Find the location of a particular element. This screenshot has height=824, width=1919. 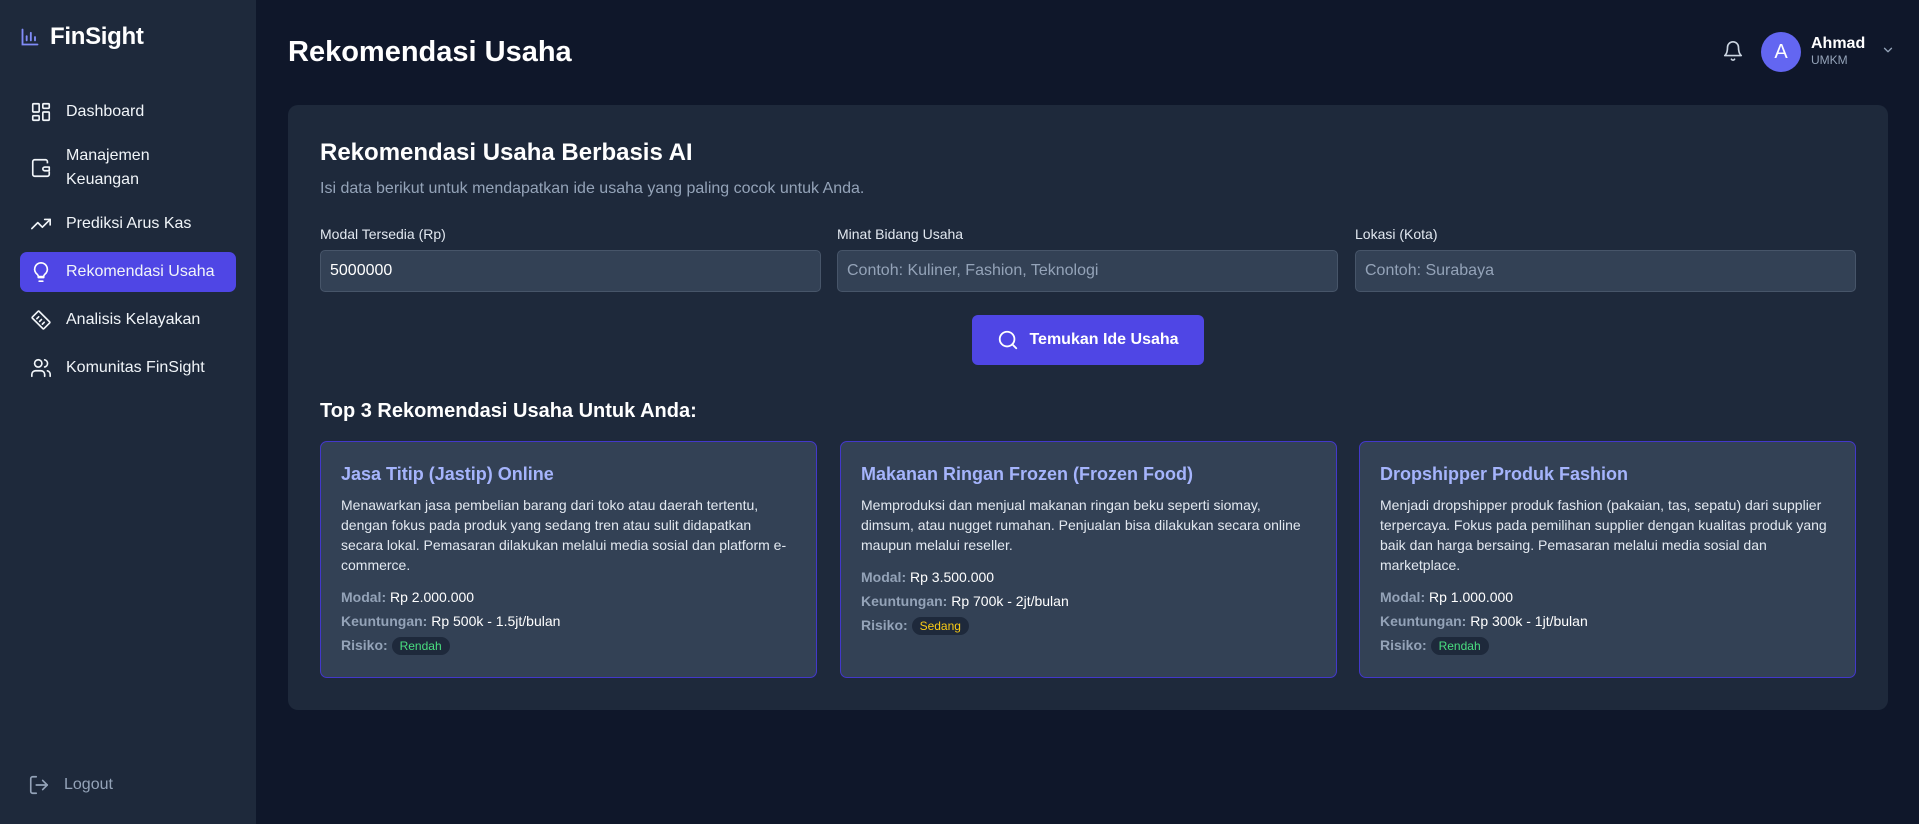

sidebar-item-dashboard: Dashboard is located at coordinates (128, 112).